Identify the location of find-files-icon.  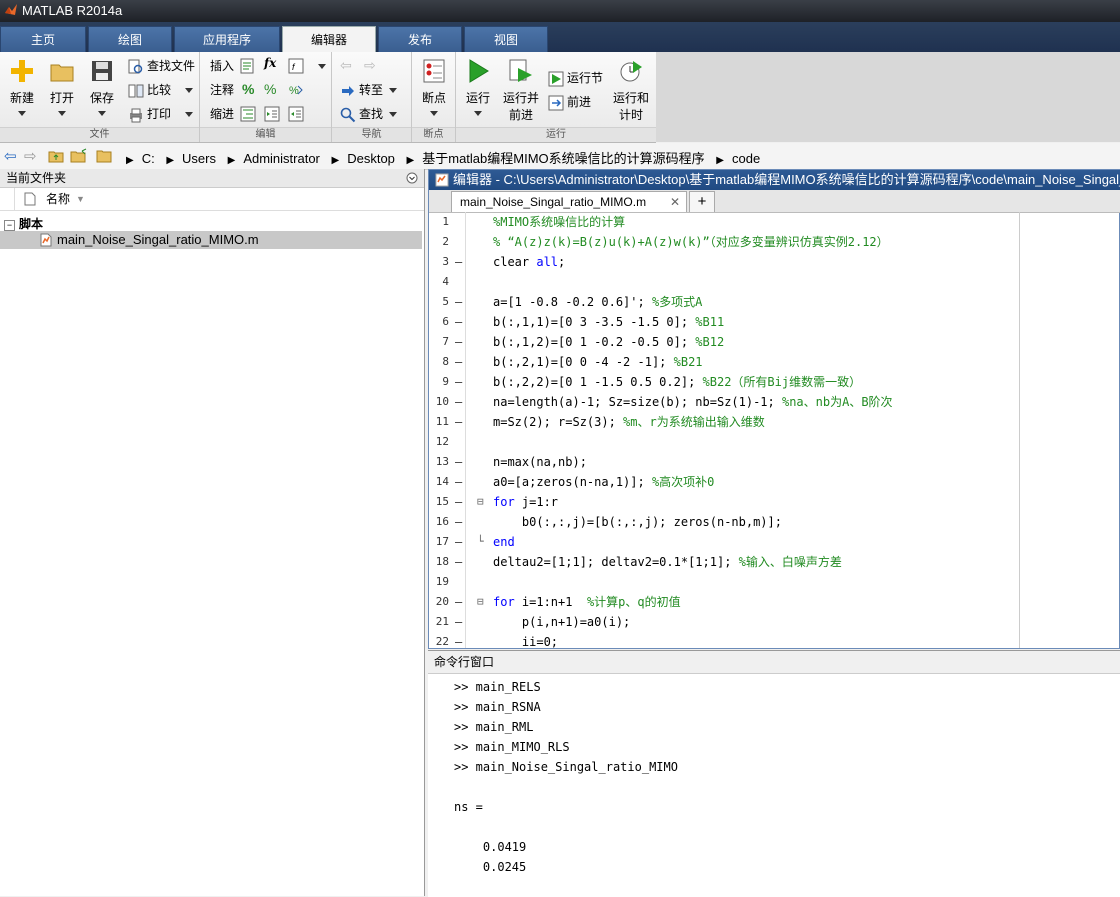
(135, 66).